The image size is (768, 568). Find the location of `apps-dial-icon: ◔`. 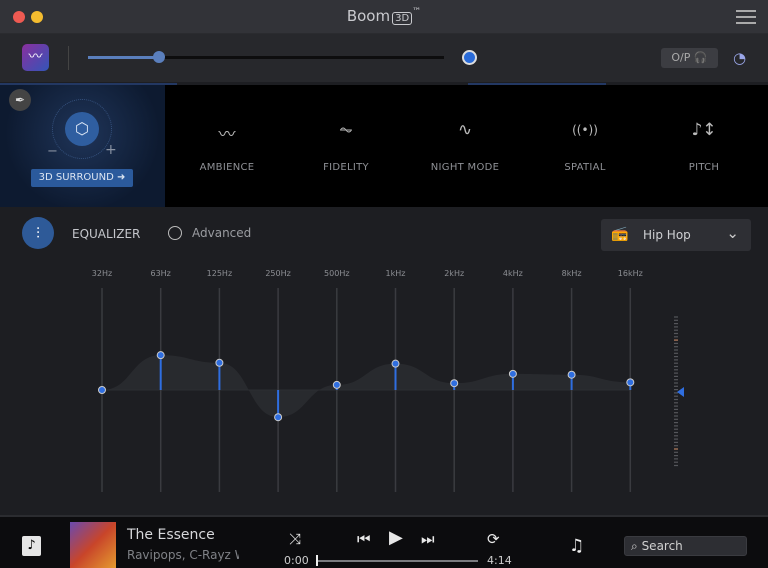

apps-dial-icon: ◔ is located at coordinates (742, 58).